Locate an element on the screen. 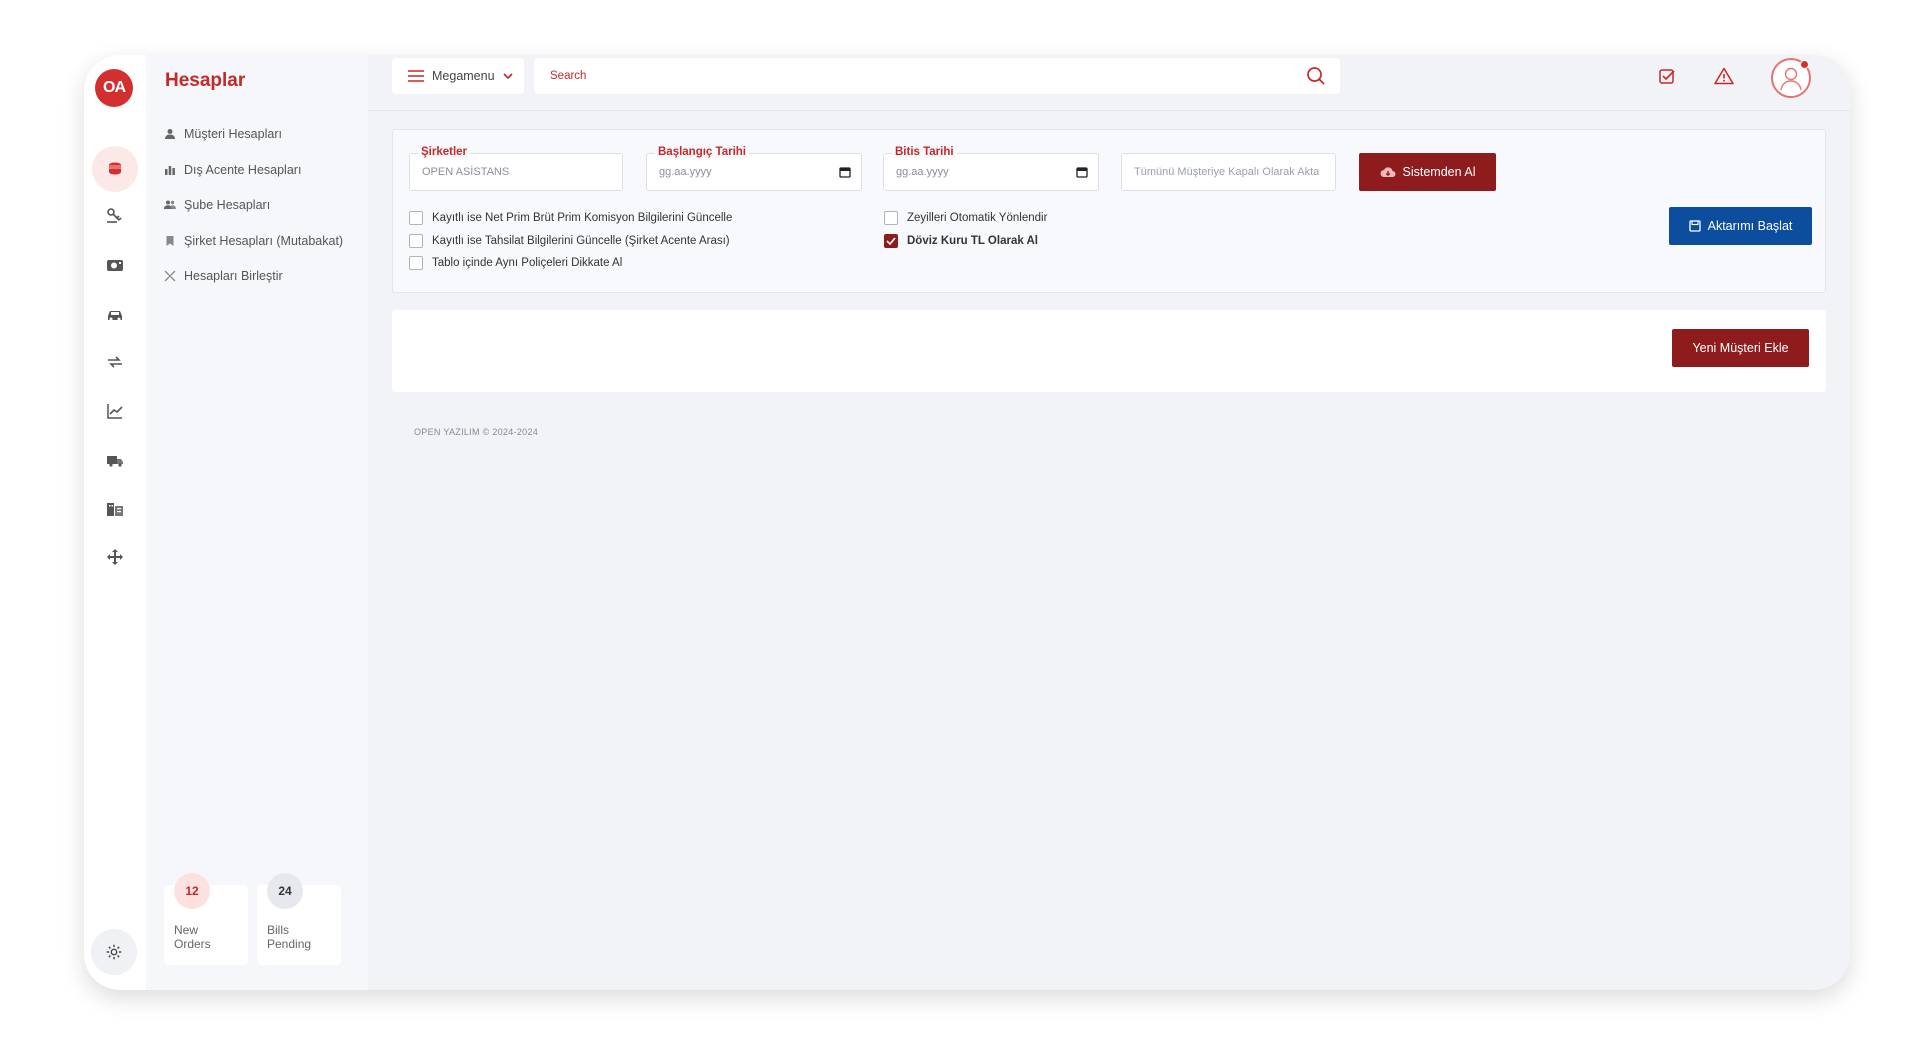 The width and height of the screenshot is (1920, 1039). stat-count: 24 is located at coordinates (285, 891).